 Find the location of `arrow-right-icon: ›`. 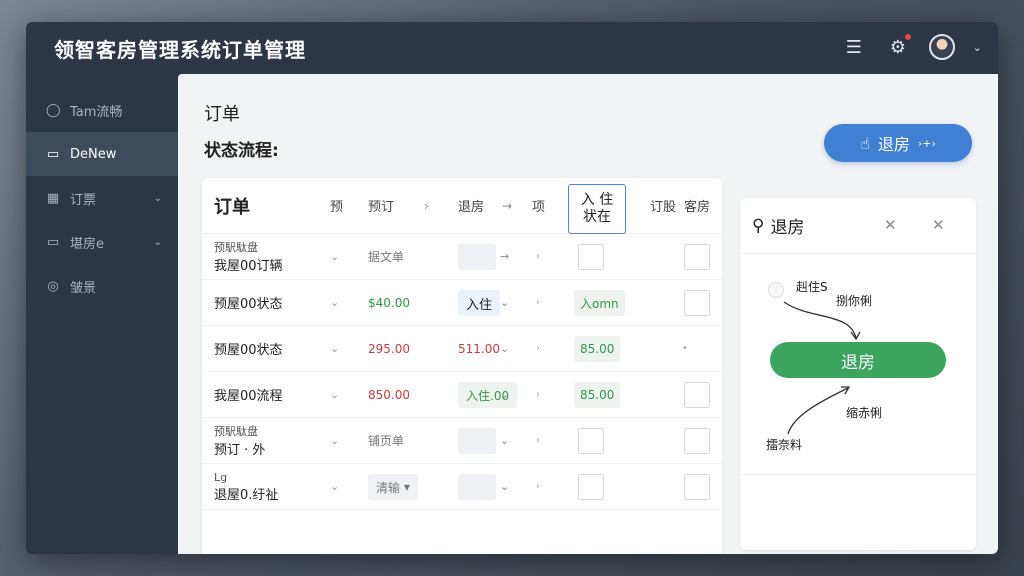

arrow-right-icon: › is located at coordinates (426, 205).